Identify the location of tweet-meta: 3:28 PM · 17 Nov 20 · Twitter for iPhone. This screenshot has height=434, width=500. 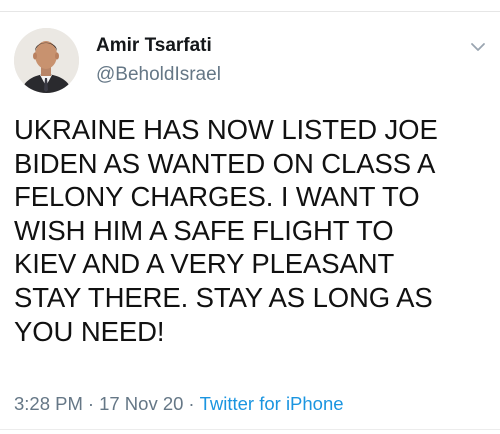
(179, 404).